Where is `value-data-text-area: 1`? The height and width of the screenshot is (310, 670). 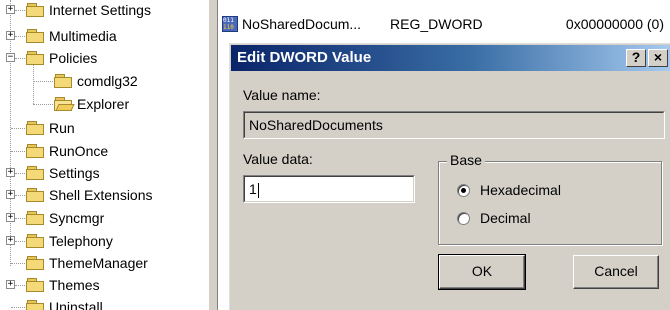
value-data-text-area: 1 is located at coordinates (329, 189).